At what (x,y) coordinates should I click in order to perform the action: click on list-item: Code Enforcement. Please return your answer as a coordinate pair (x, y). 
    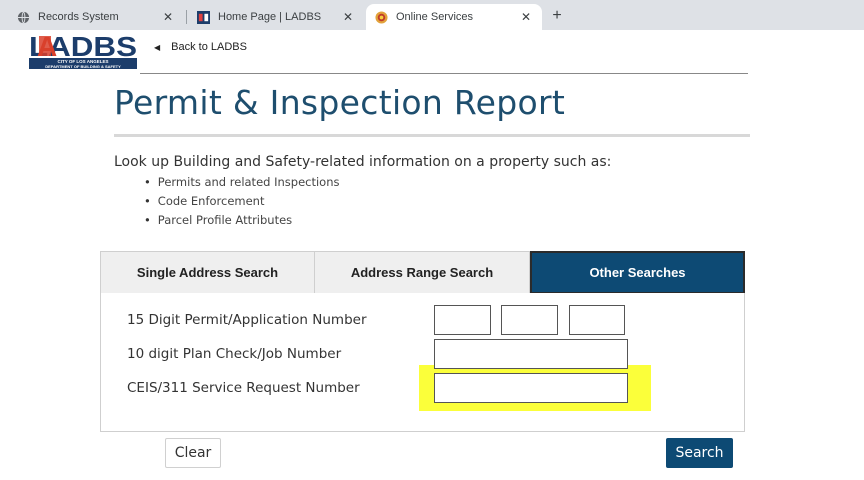
    Looking at the image, I should click on (242, 203).